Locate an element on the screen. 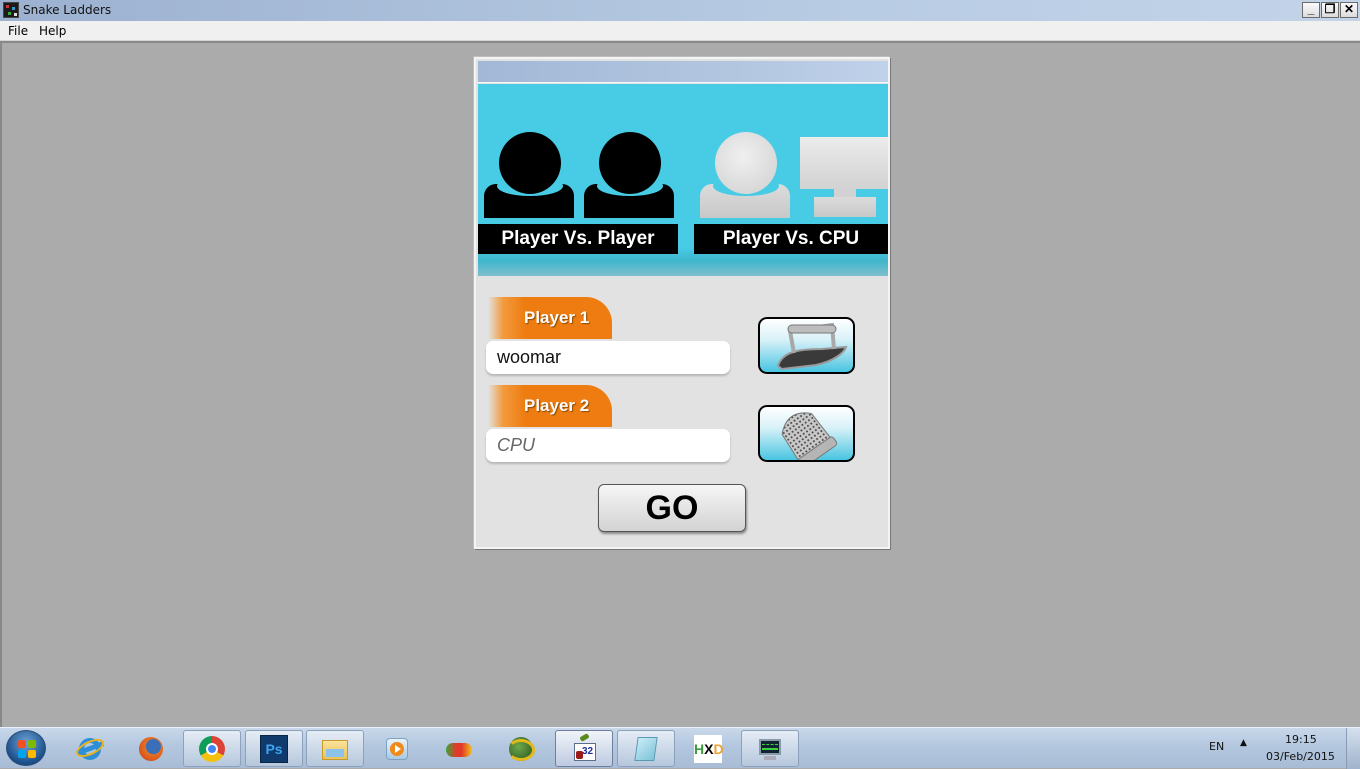 This screenshot has width=1360, height=769. window-title: Snake Ladders is located at coordinates (67, 10).